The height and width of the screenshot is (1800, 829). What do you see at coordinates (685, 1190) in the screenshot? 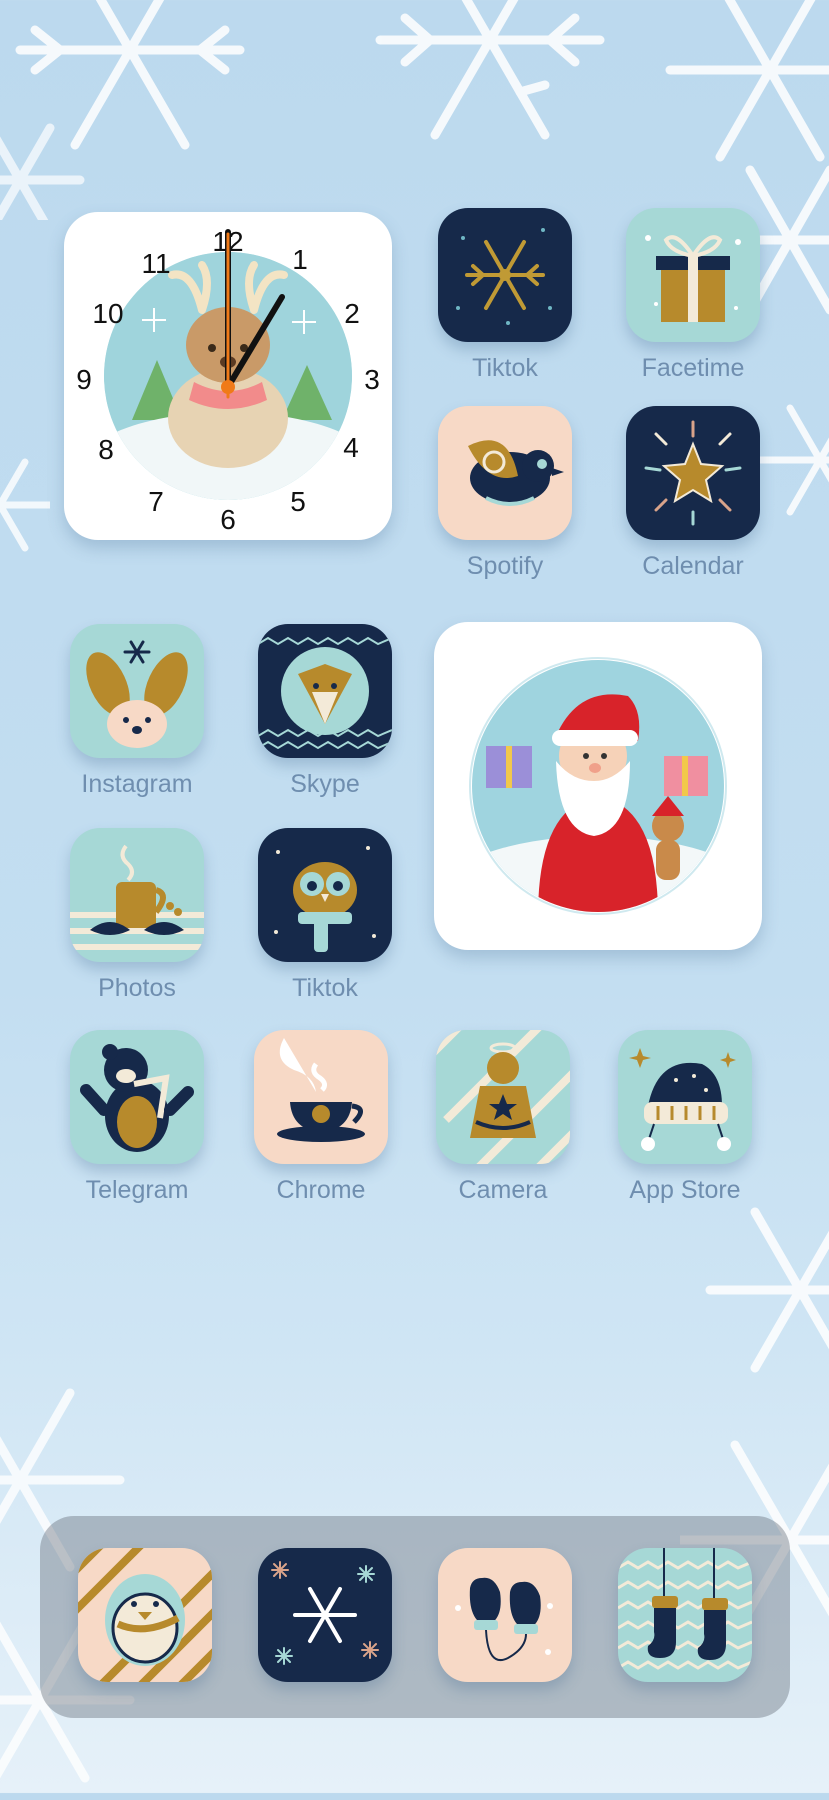
I see `app-label: App Store` at bounding box center [685, 1190].